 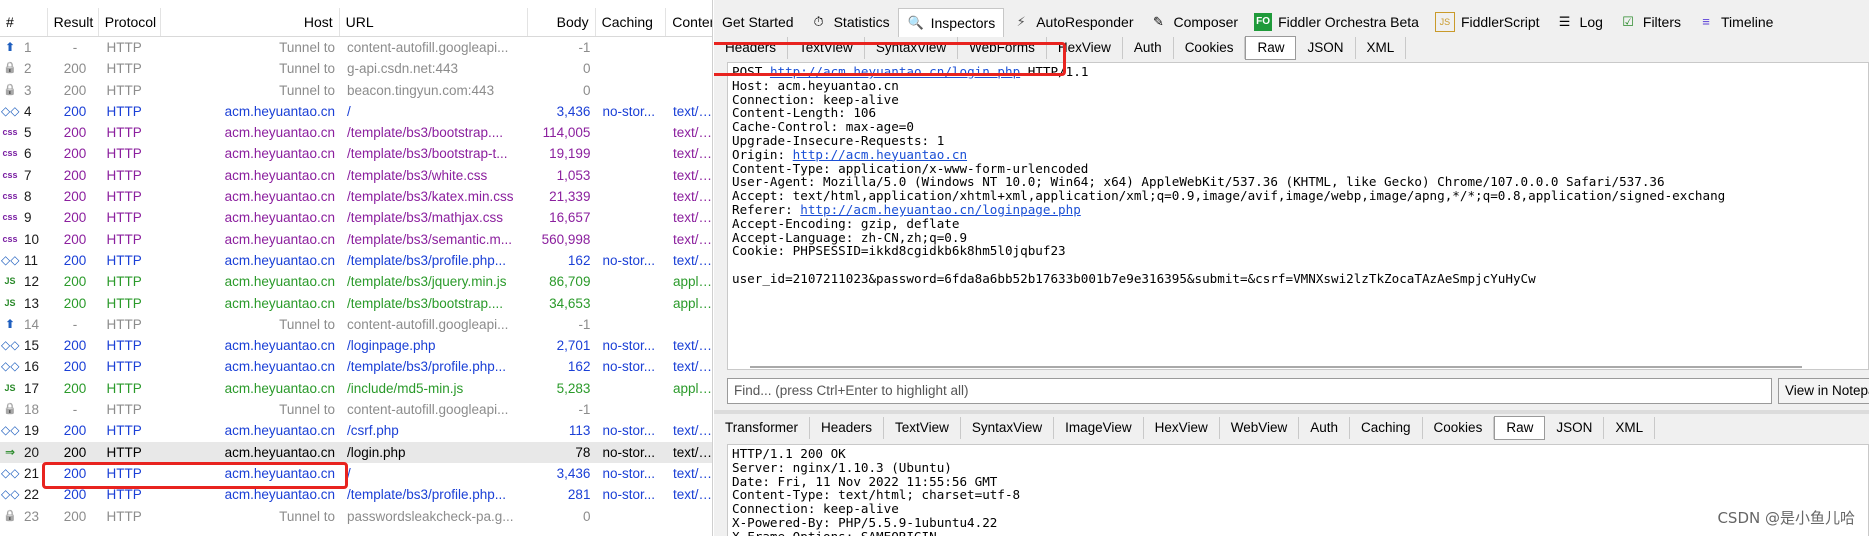 What do you see at coordinates (1270, 48) in the screenshot?
I see `req-tab-raw: Raw` at bounding box center [1270, 48].